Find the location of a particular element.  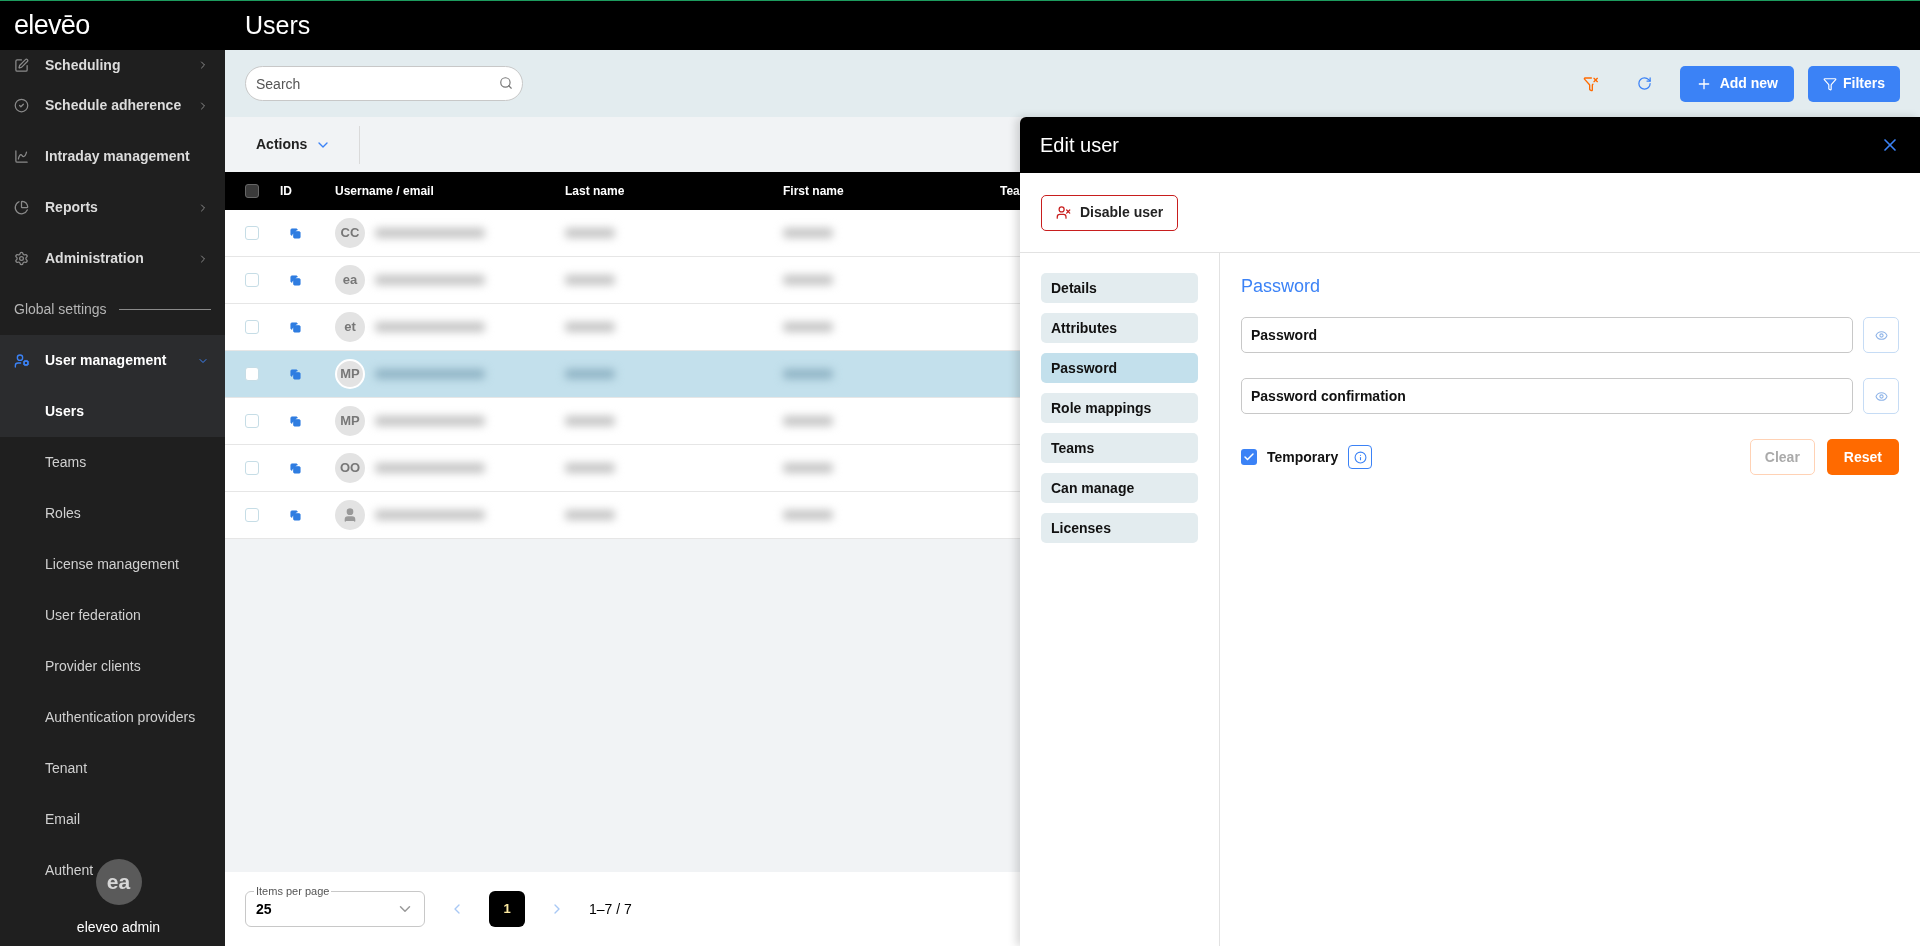

sidebar-subitem: Authent is located at coordinates (69, 870).